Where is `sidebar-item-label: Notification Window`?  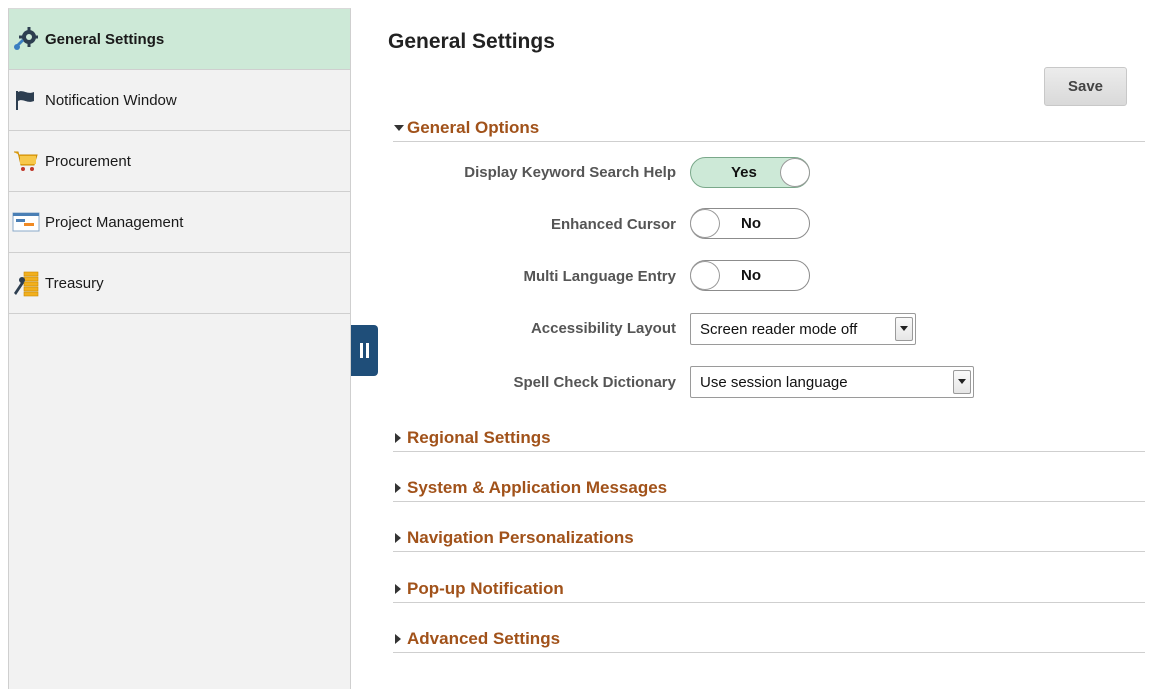
sidebar-item-label: Notification Window is located at coordinates (111, 100).